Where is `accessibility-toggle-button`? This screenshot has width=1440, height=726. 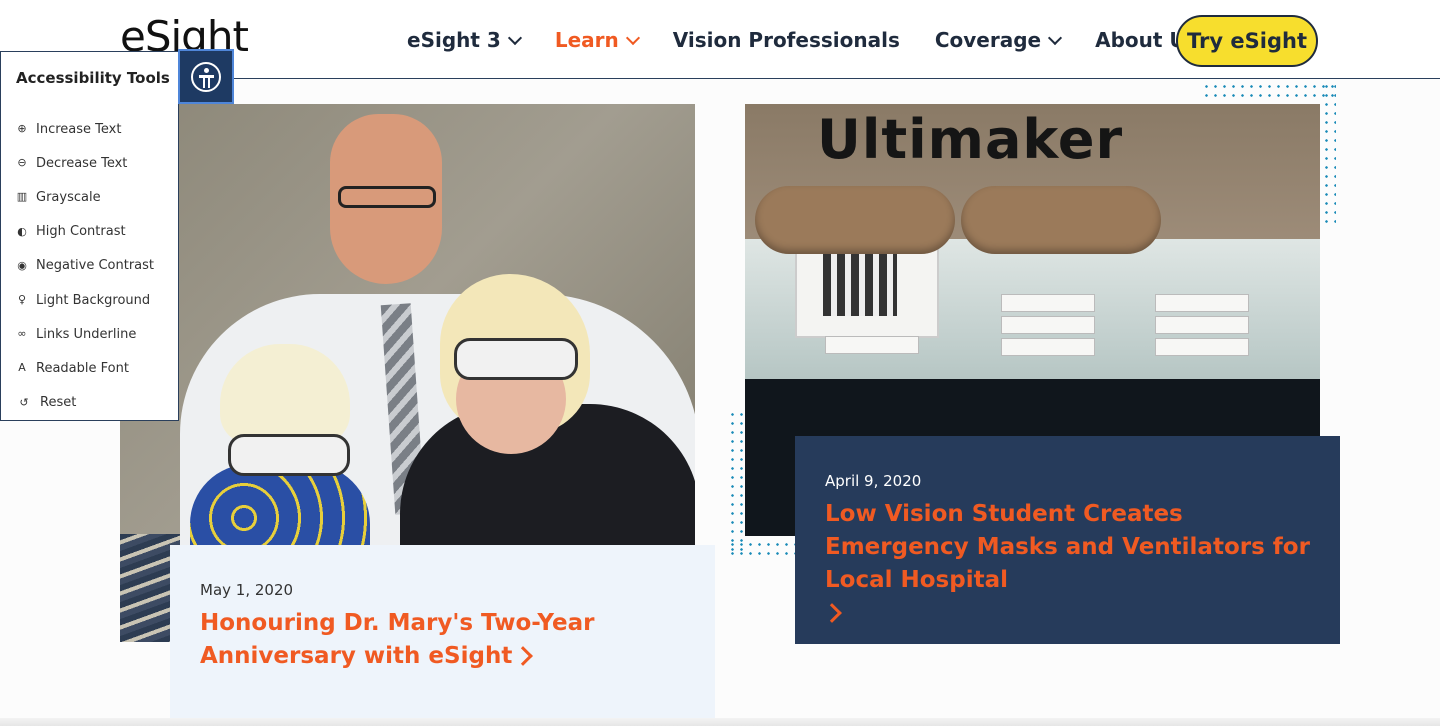
accessibility-toggle-button is located at coordinates (206, 76).